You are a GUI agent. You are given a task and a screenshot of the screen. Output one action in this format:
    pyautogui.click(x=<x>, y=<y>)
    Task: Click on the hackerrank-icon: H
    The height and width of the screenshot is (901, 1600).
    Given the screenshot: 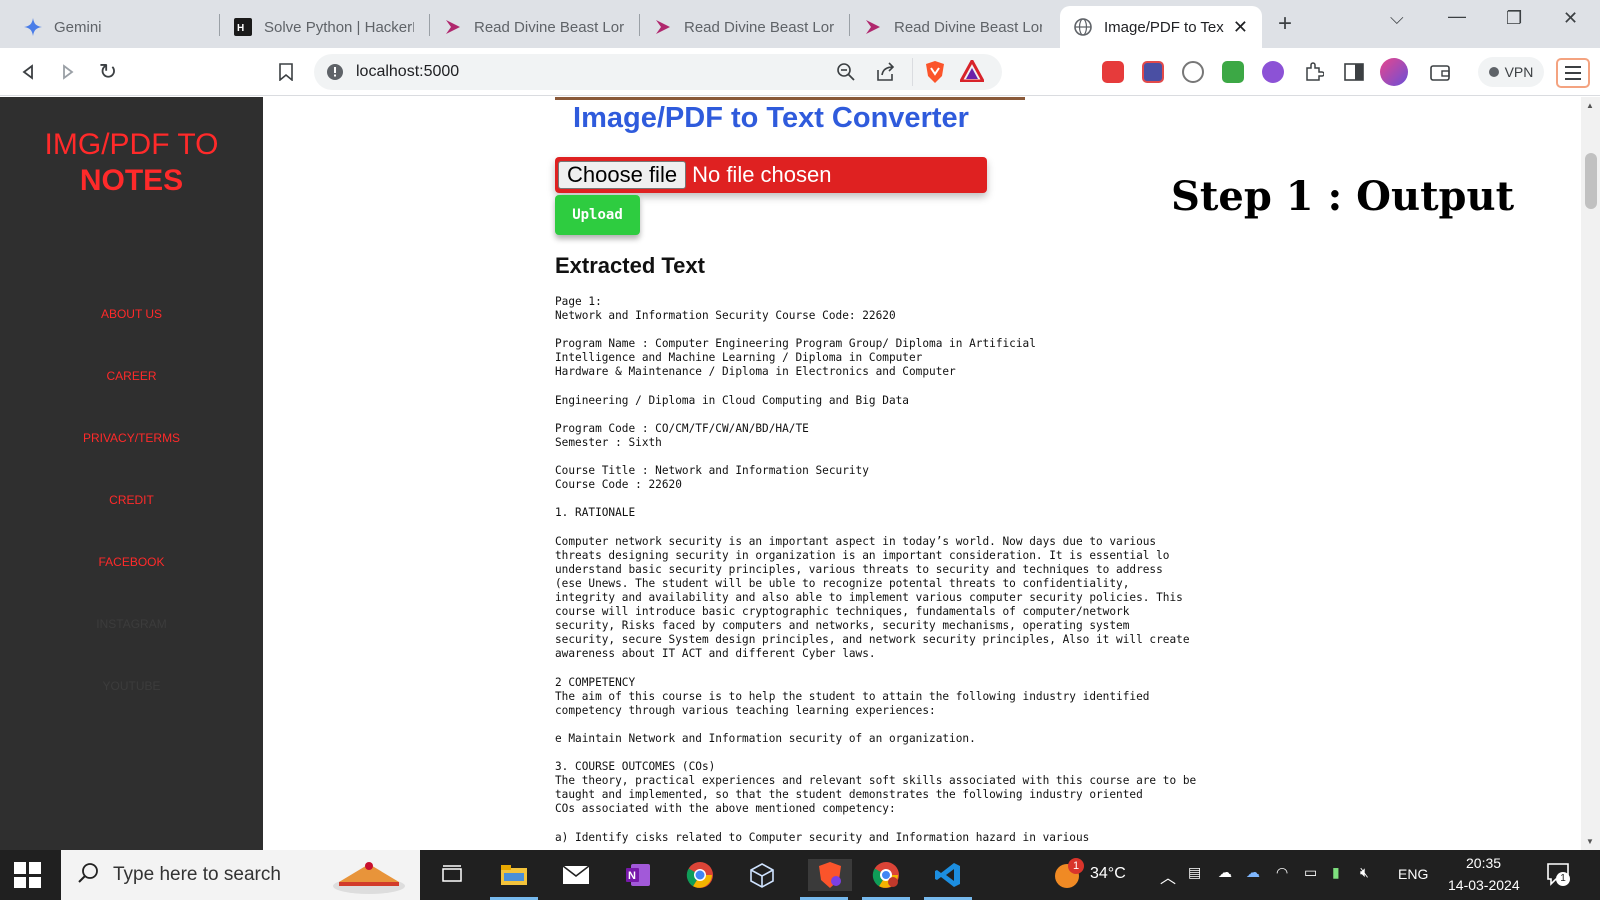 What is the action you would take?
    pyautogui.click(x=243, y=27)
    